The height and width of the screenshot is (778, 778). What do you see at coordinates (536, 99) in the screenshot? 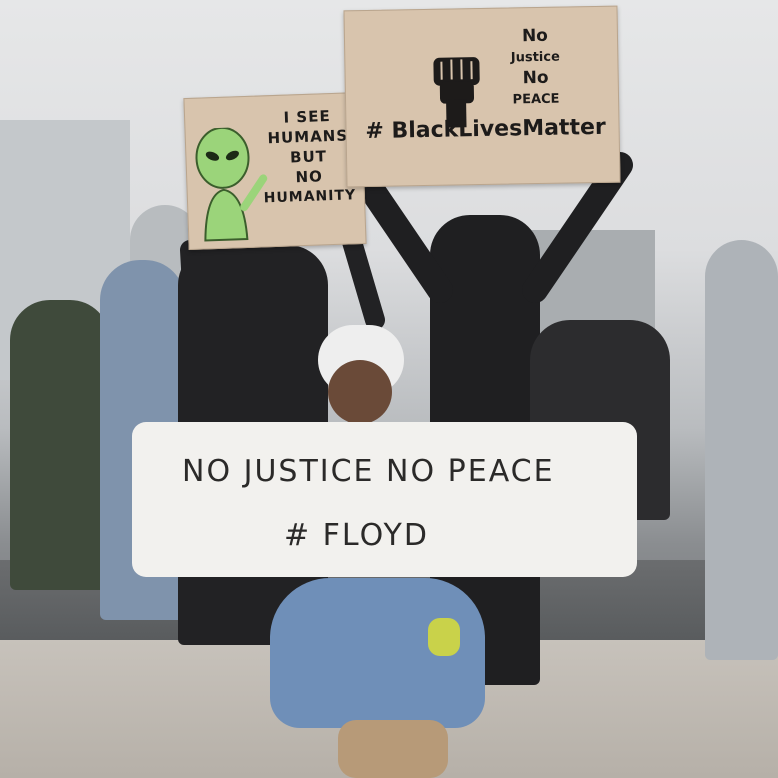
I see `sign-line: PEACE` at bounding box center [536, 99].